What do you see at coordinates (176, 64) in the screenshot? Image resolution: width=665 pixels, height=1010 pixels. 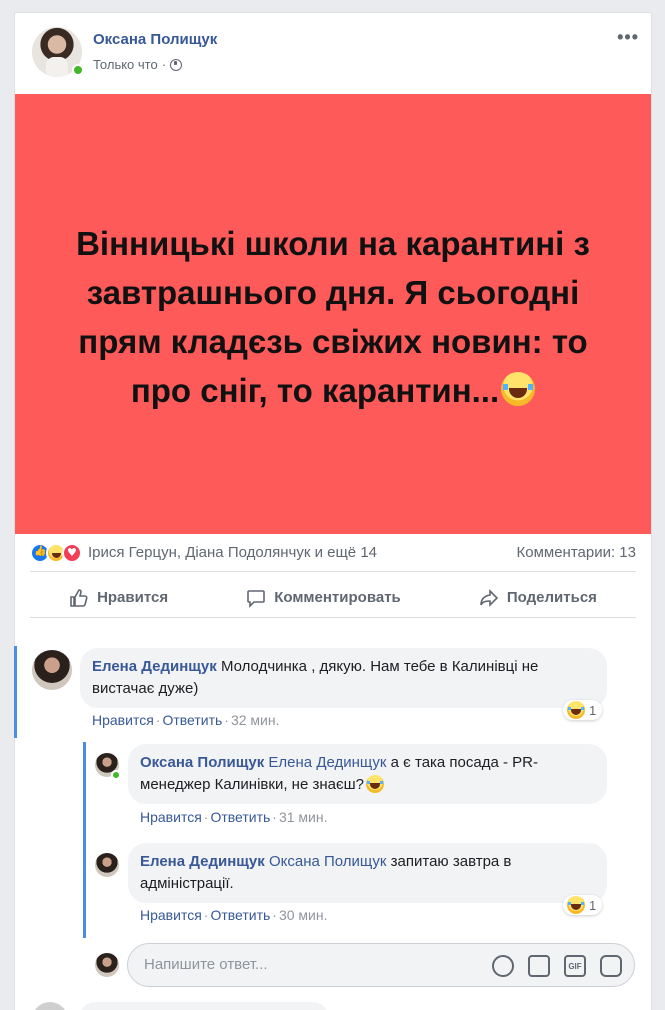 I see `globe-icon` at bounding box center [176, 64].